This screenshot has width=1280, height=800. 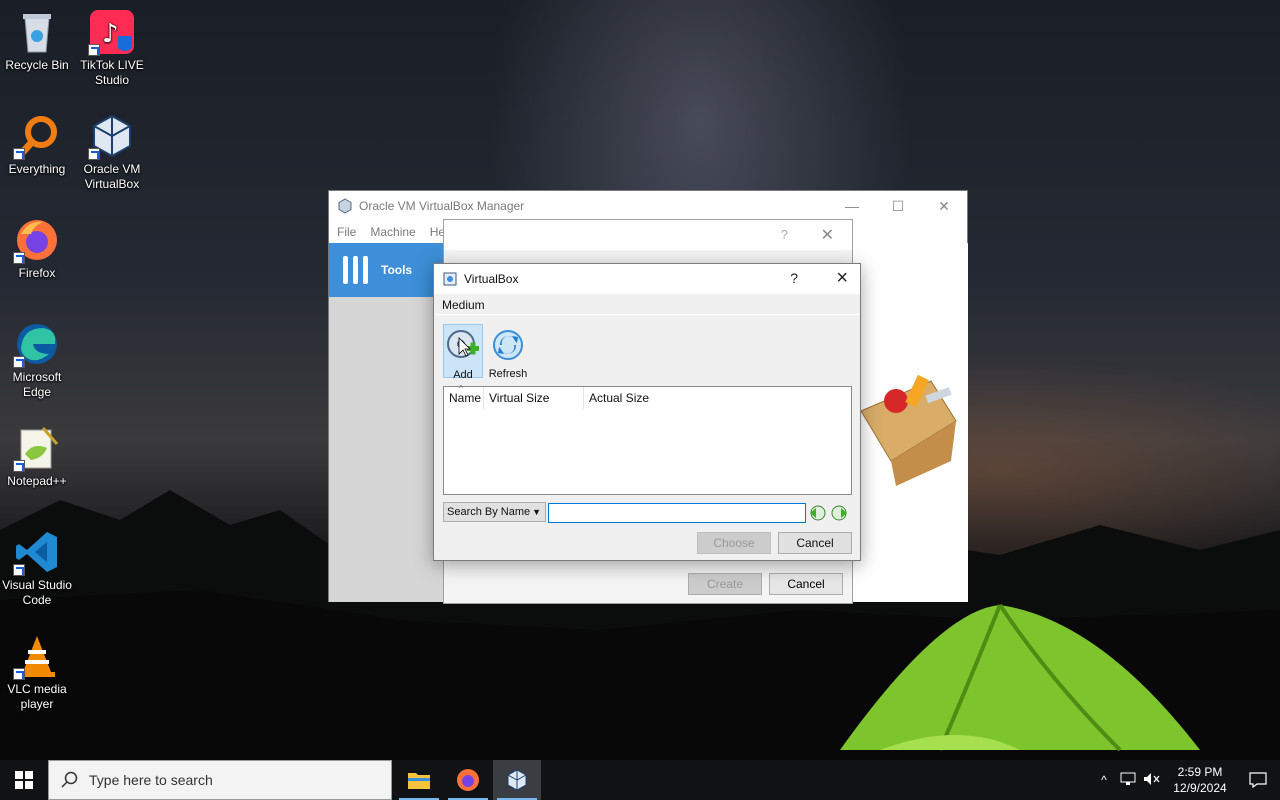 What do you see at coordinates (37, 32) in the screenshot?
I see `recycle-bin-icon` at bounding box center [37, 32].